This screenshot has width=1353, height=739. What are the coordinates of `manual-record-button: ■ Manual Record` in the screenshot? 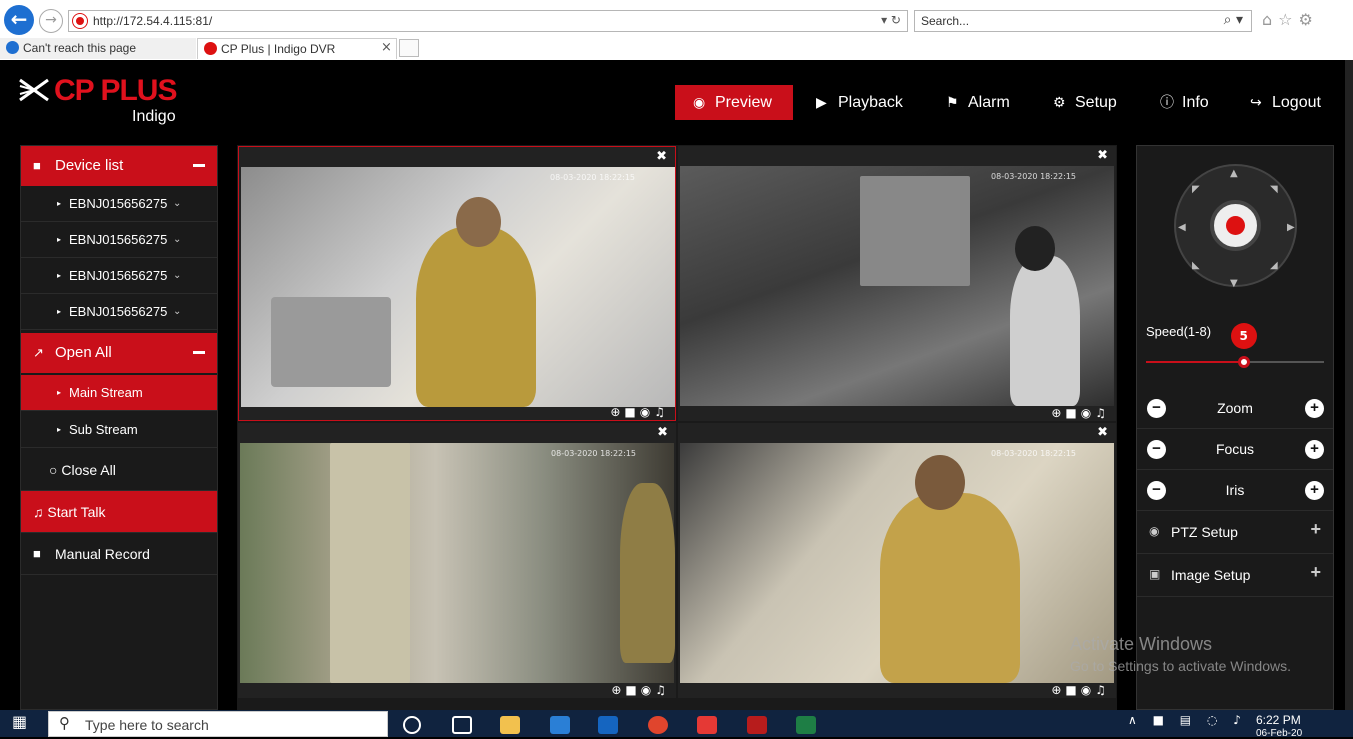 It's located at (119, 554).